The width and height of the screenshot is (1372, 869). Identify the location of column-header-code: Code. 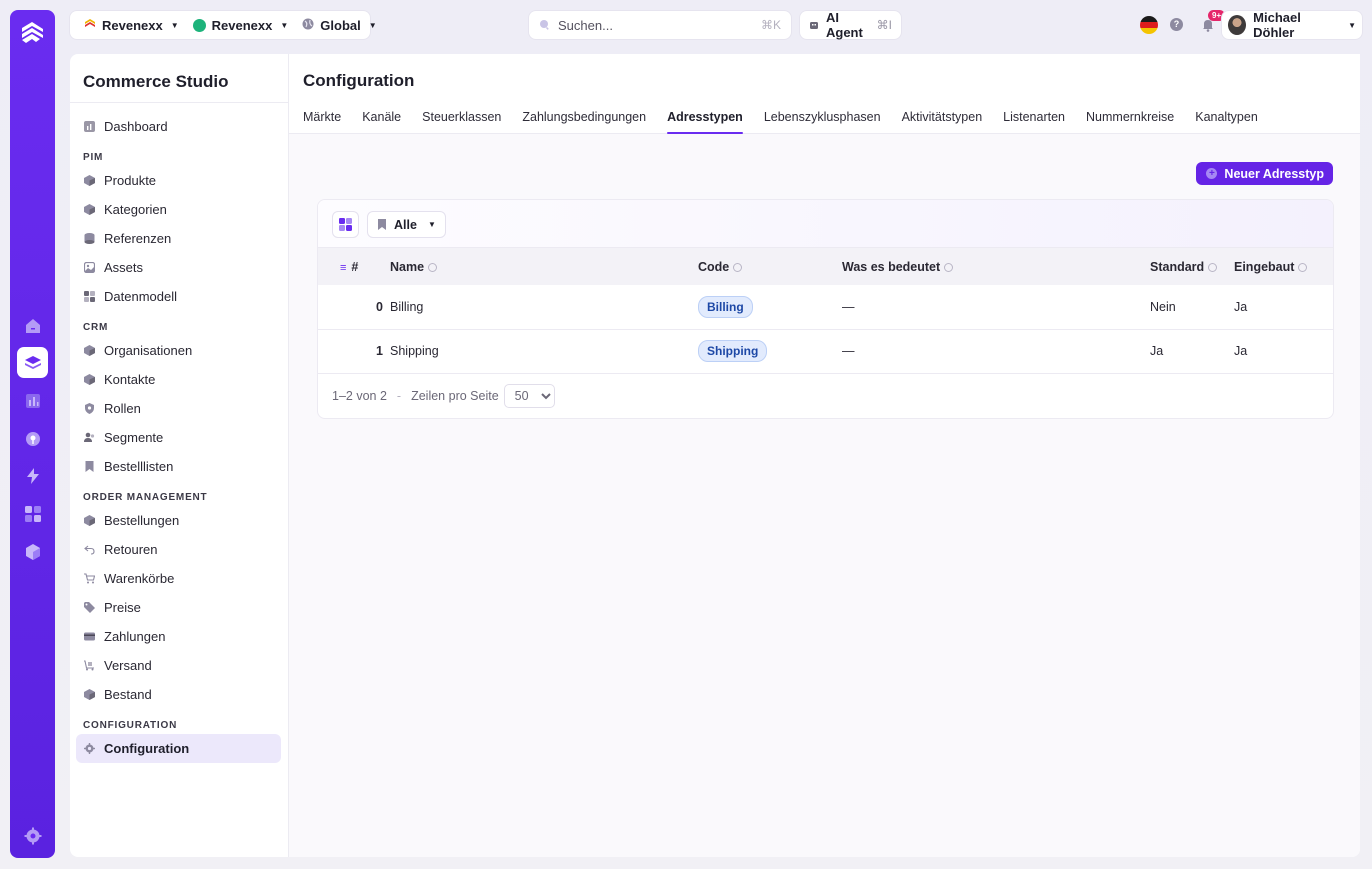
(770, 266).